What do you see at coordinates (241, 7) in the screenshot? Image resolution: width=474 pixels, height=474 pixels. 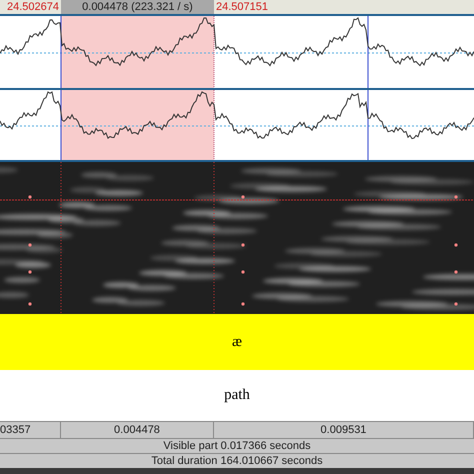 I see `end-time: 24.507151` at bounding box center [241, 7].